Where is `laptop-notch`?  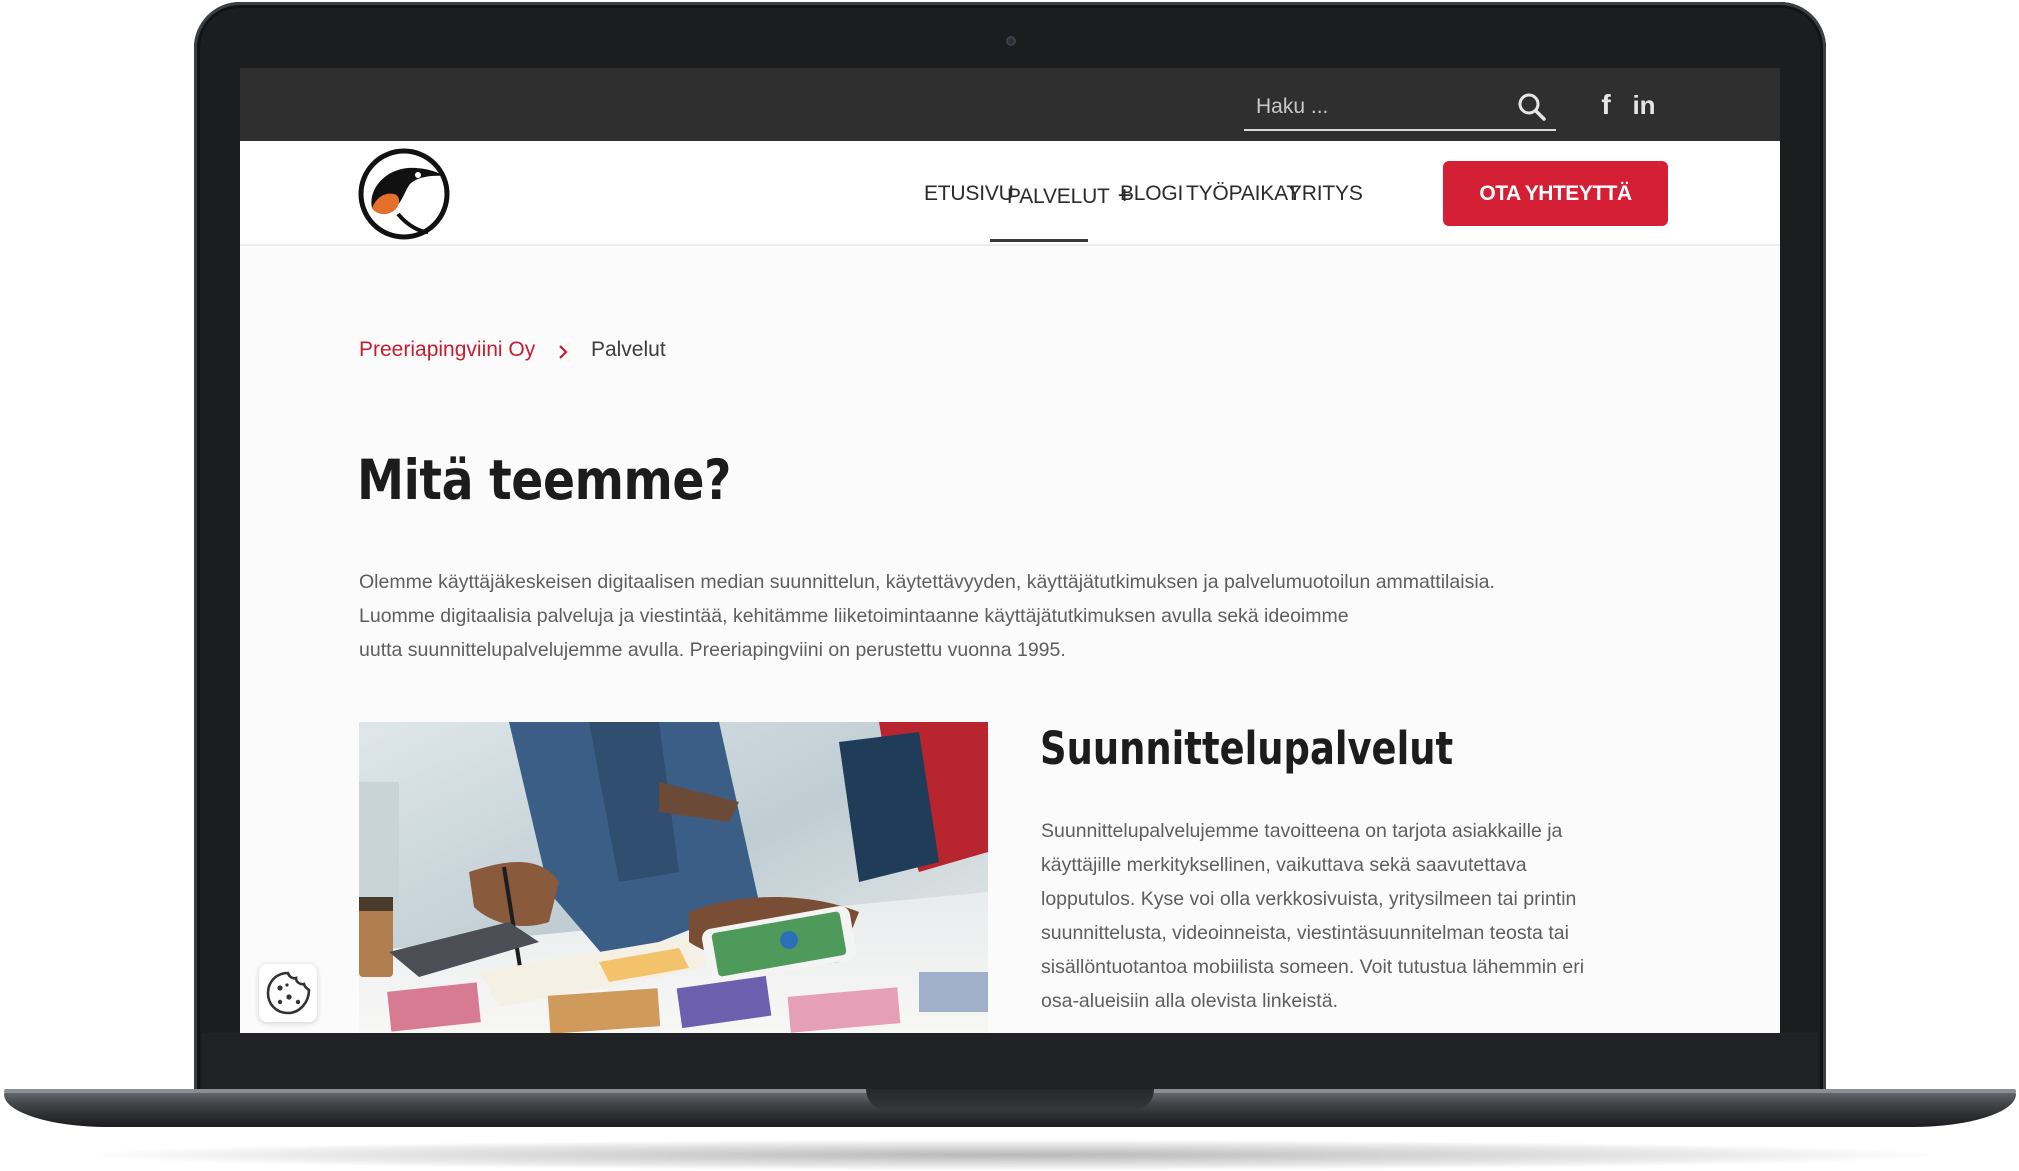 laptop-notch is located at coordinates (1010, 1100).